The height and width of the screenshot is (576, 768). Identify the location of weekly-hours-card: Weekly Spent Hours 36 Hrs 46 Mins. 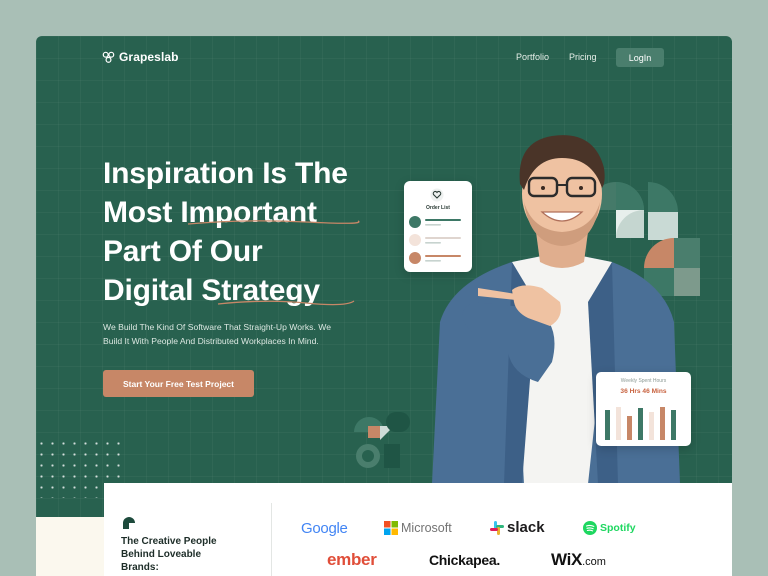
(643, 409).